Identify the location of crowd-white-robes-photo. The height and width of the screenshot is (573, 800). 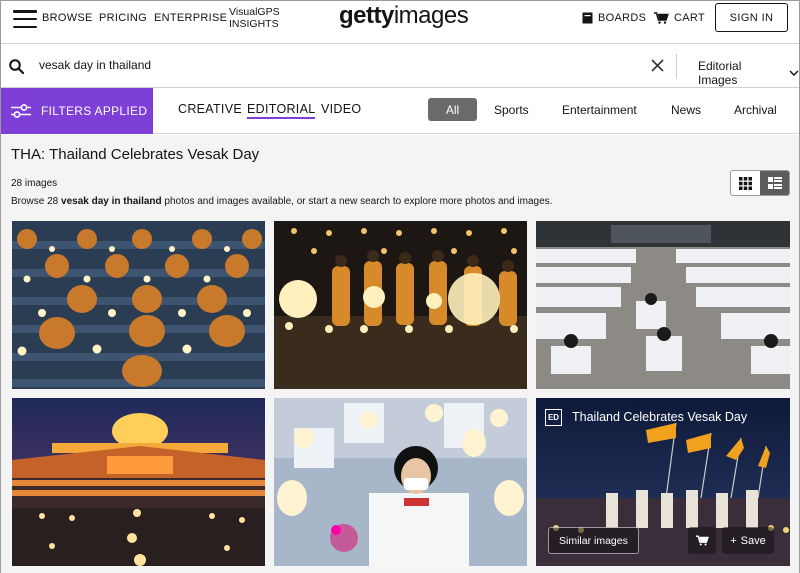
(663, 305).